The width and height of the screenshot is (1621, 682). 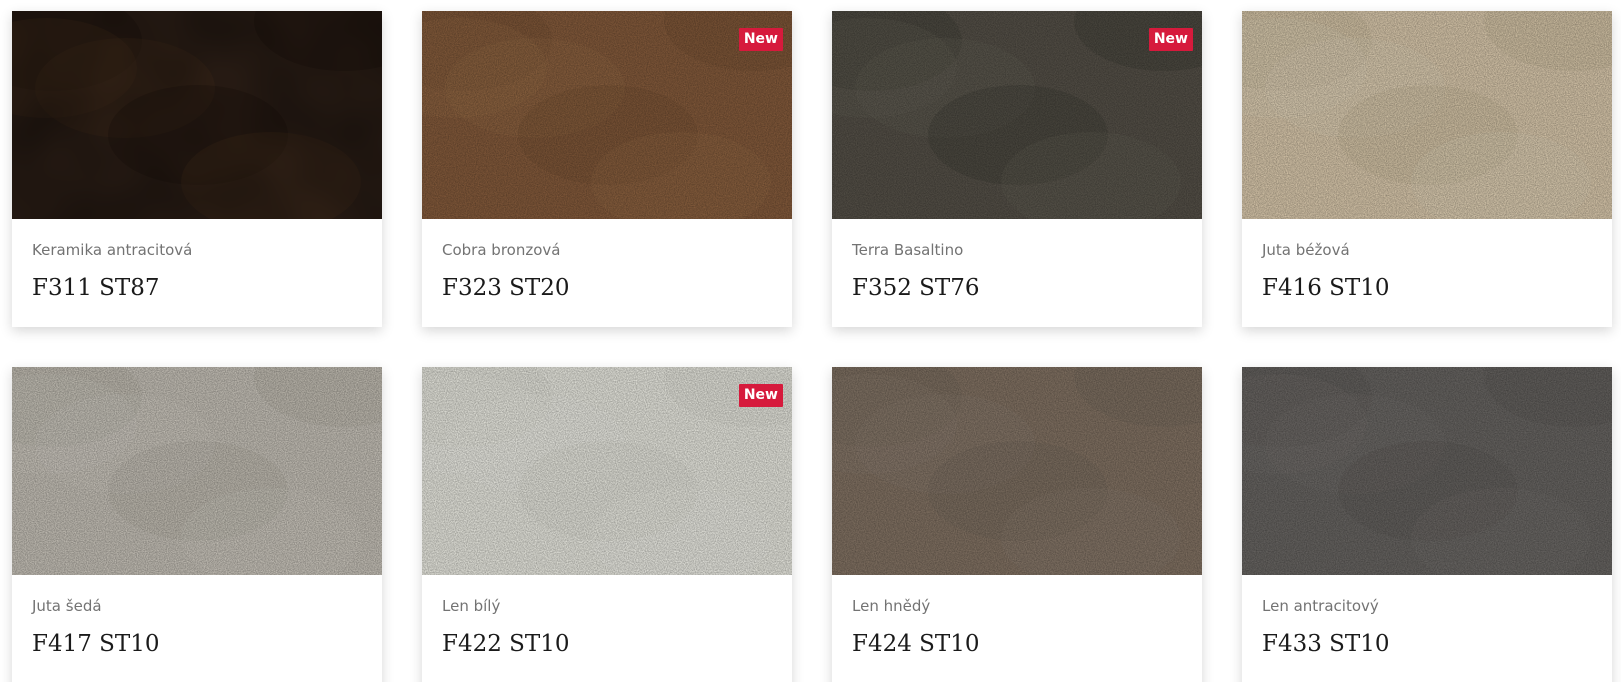 I want to click on product-name: Juta šedá, so click(x=67, y=606).